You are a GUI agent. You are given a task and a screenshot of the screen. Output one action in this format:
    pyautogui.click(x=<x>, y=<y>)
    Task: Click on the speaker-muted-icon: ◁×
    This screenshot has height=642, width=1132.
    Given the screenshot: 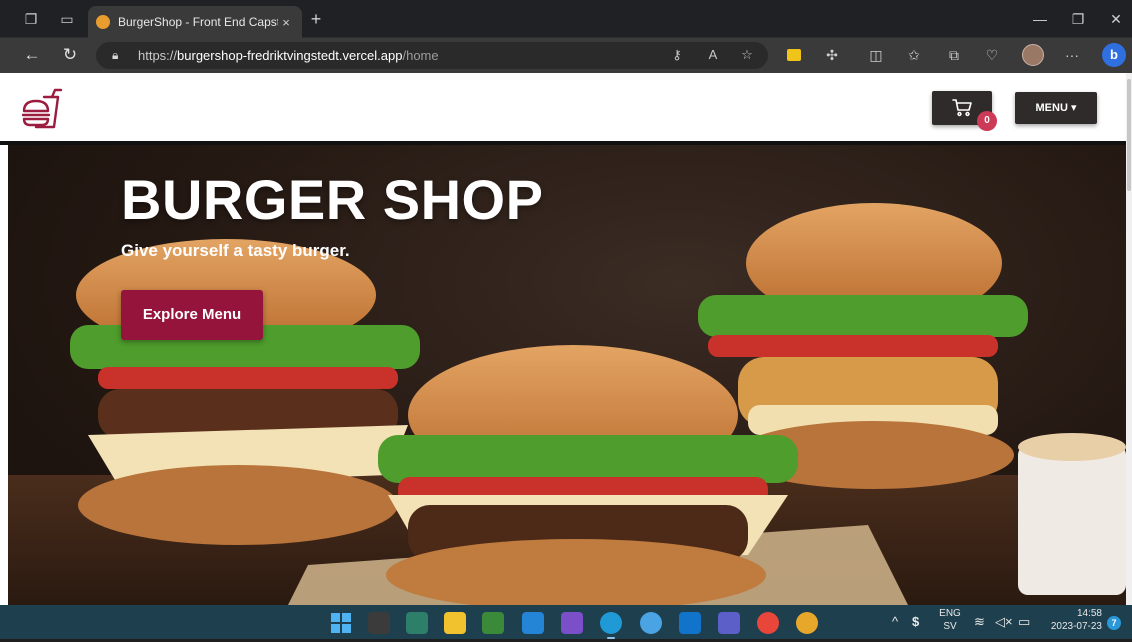 What is the action you would take?
    pyautogui.click(x=1004, y=622)
    